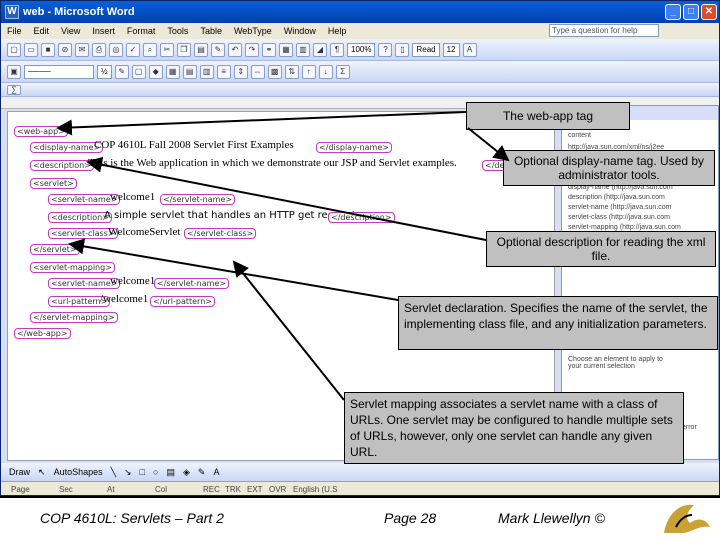 The width and height of the screenshot is (720, 540). What do you see at coordinates (223, 71) in the screenshot?
I see `align-icon: ≡` at bounding box center [223, 71].